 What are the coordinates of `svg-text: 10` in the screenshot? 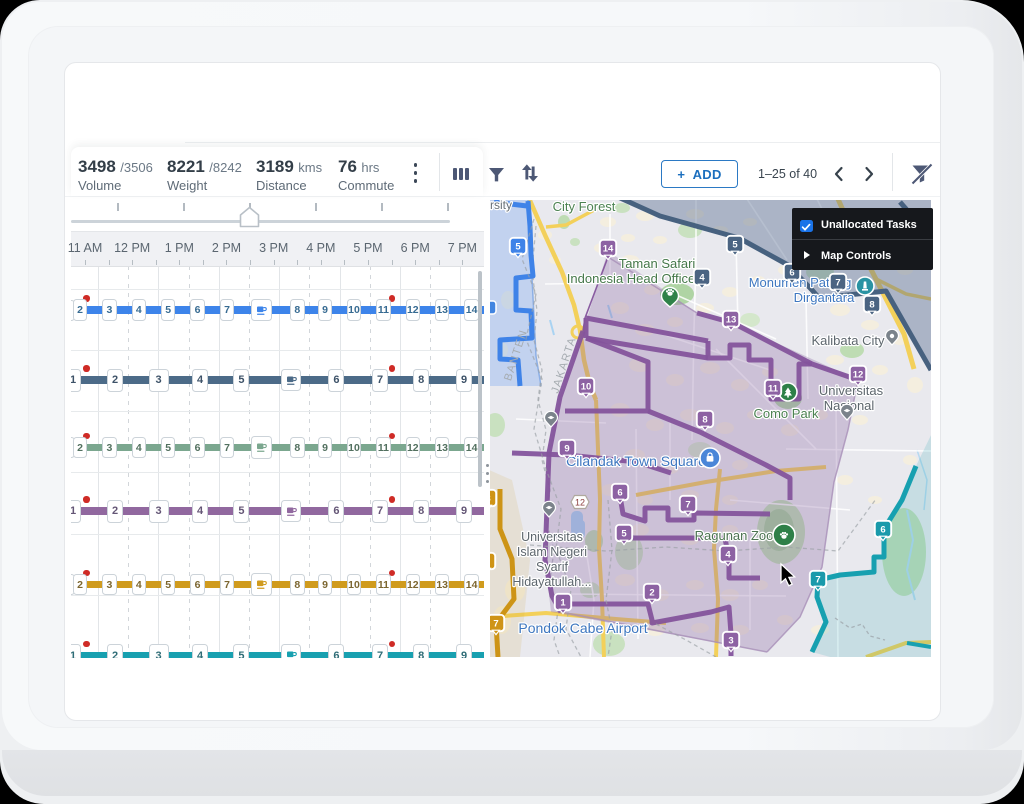 It's located at (586, 387).